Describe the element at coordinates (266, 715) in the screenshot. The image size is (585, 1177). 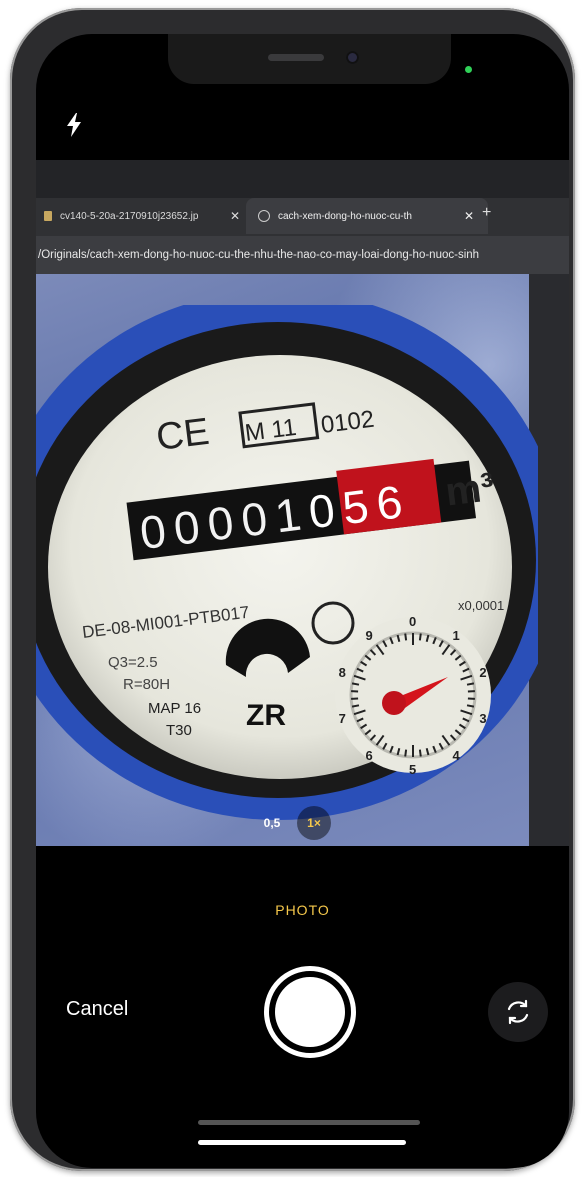
I see `brand-label: ZR` at that location.